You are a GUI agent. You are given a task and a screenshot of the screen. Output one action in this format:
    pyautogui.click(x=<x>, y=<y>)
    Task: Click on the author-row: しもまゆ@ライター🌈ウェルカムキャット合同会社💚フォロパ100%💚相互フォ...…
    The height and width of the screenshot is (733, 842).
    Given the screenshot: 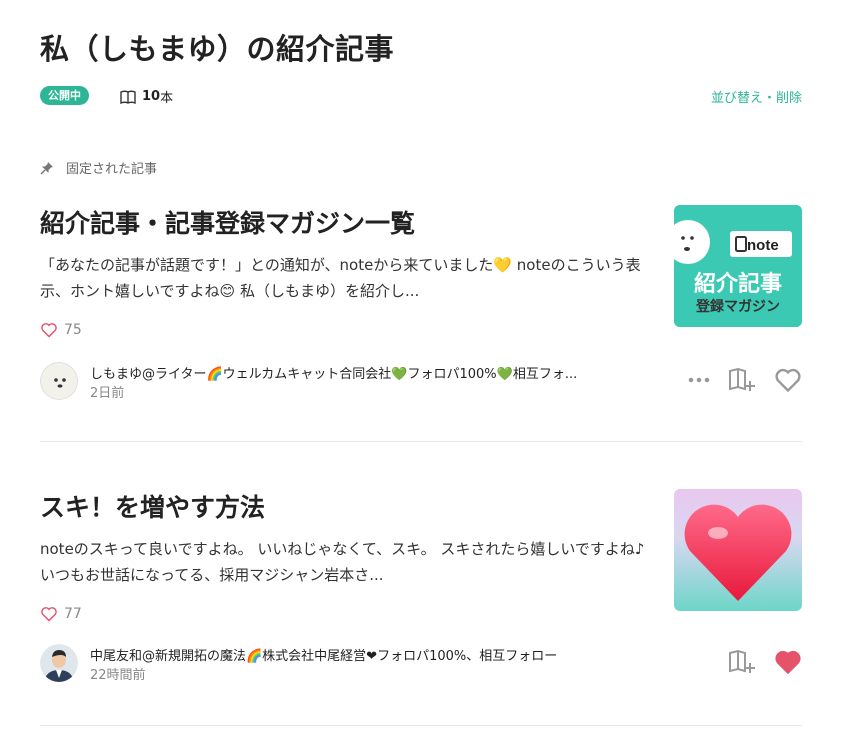 What is the action you would take?
    pyautogui.click(x=421, y=382)
    